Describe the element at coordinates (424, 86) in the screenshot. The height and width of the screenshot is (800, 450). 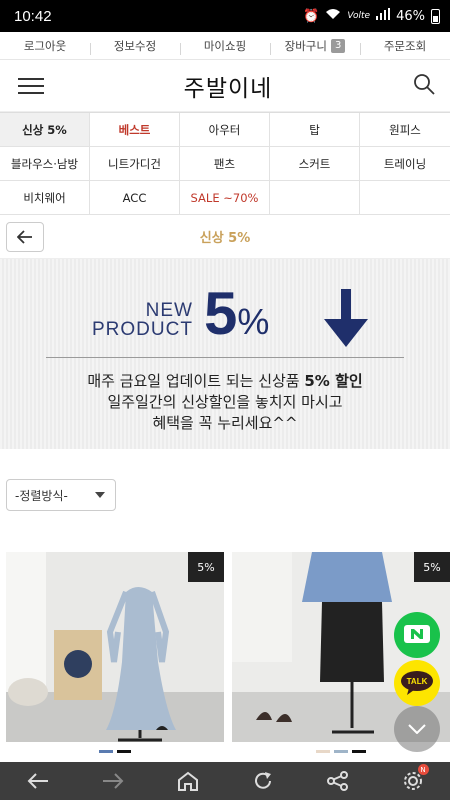
I see `search-icon` at that location.